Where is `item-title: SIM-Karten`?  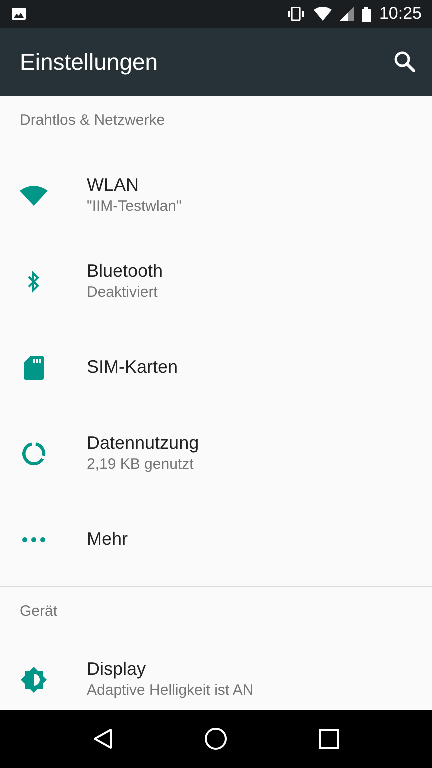
item-title: SIM-Karten is located at coordinates (132, 368).